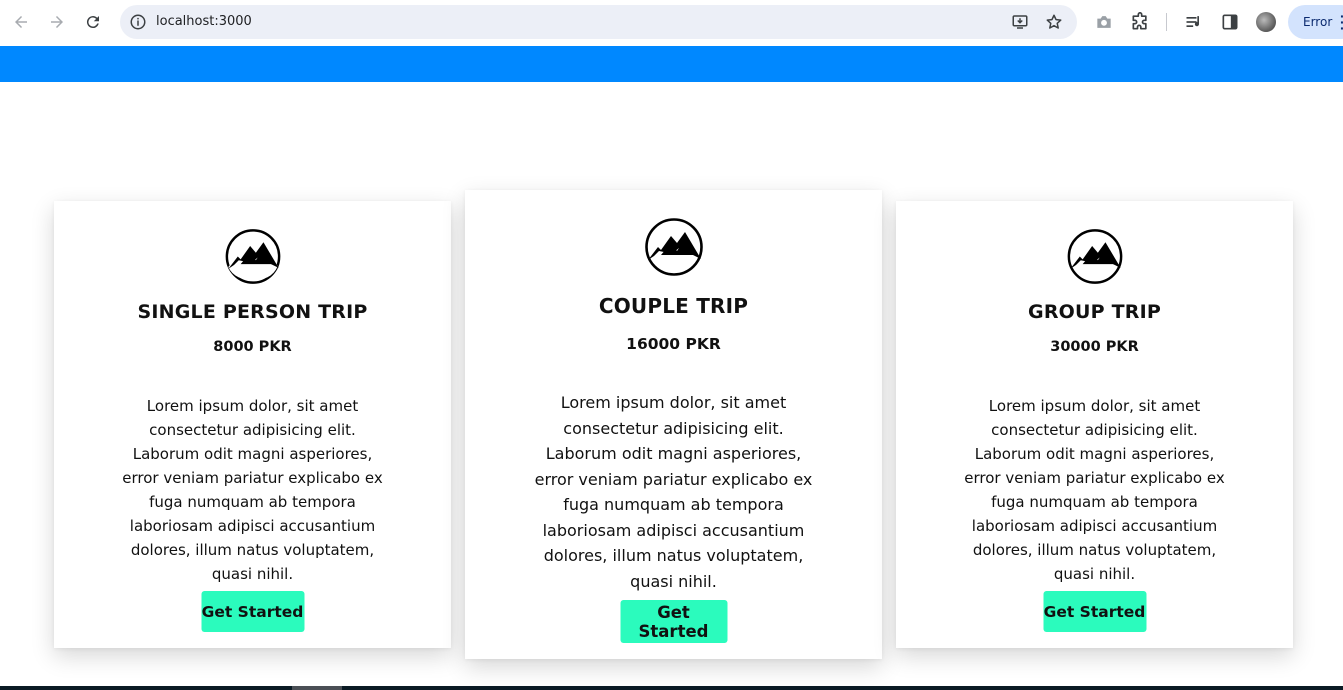  Describe the element at coordinates (1054, 22) in the screenshot. I see `bookmark-star-icon` at that location.